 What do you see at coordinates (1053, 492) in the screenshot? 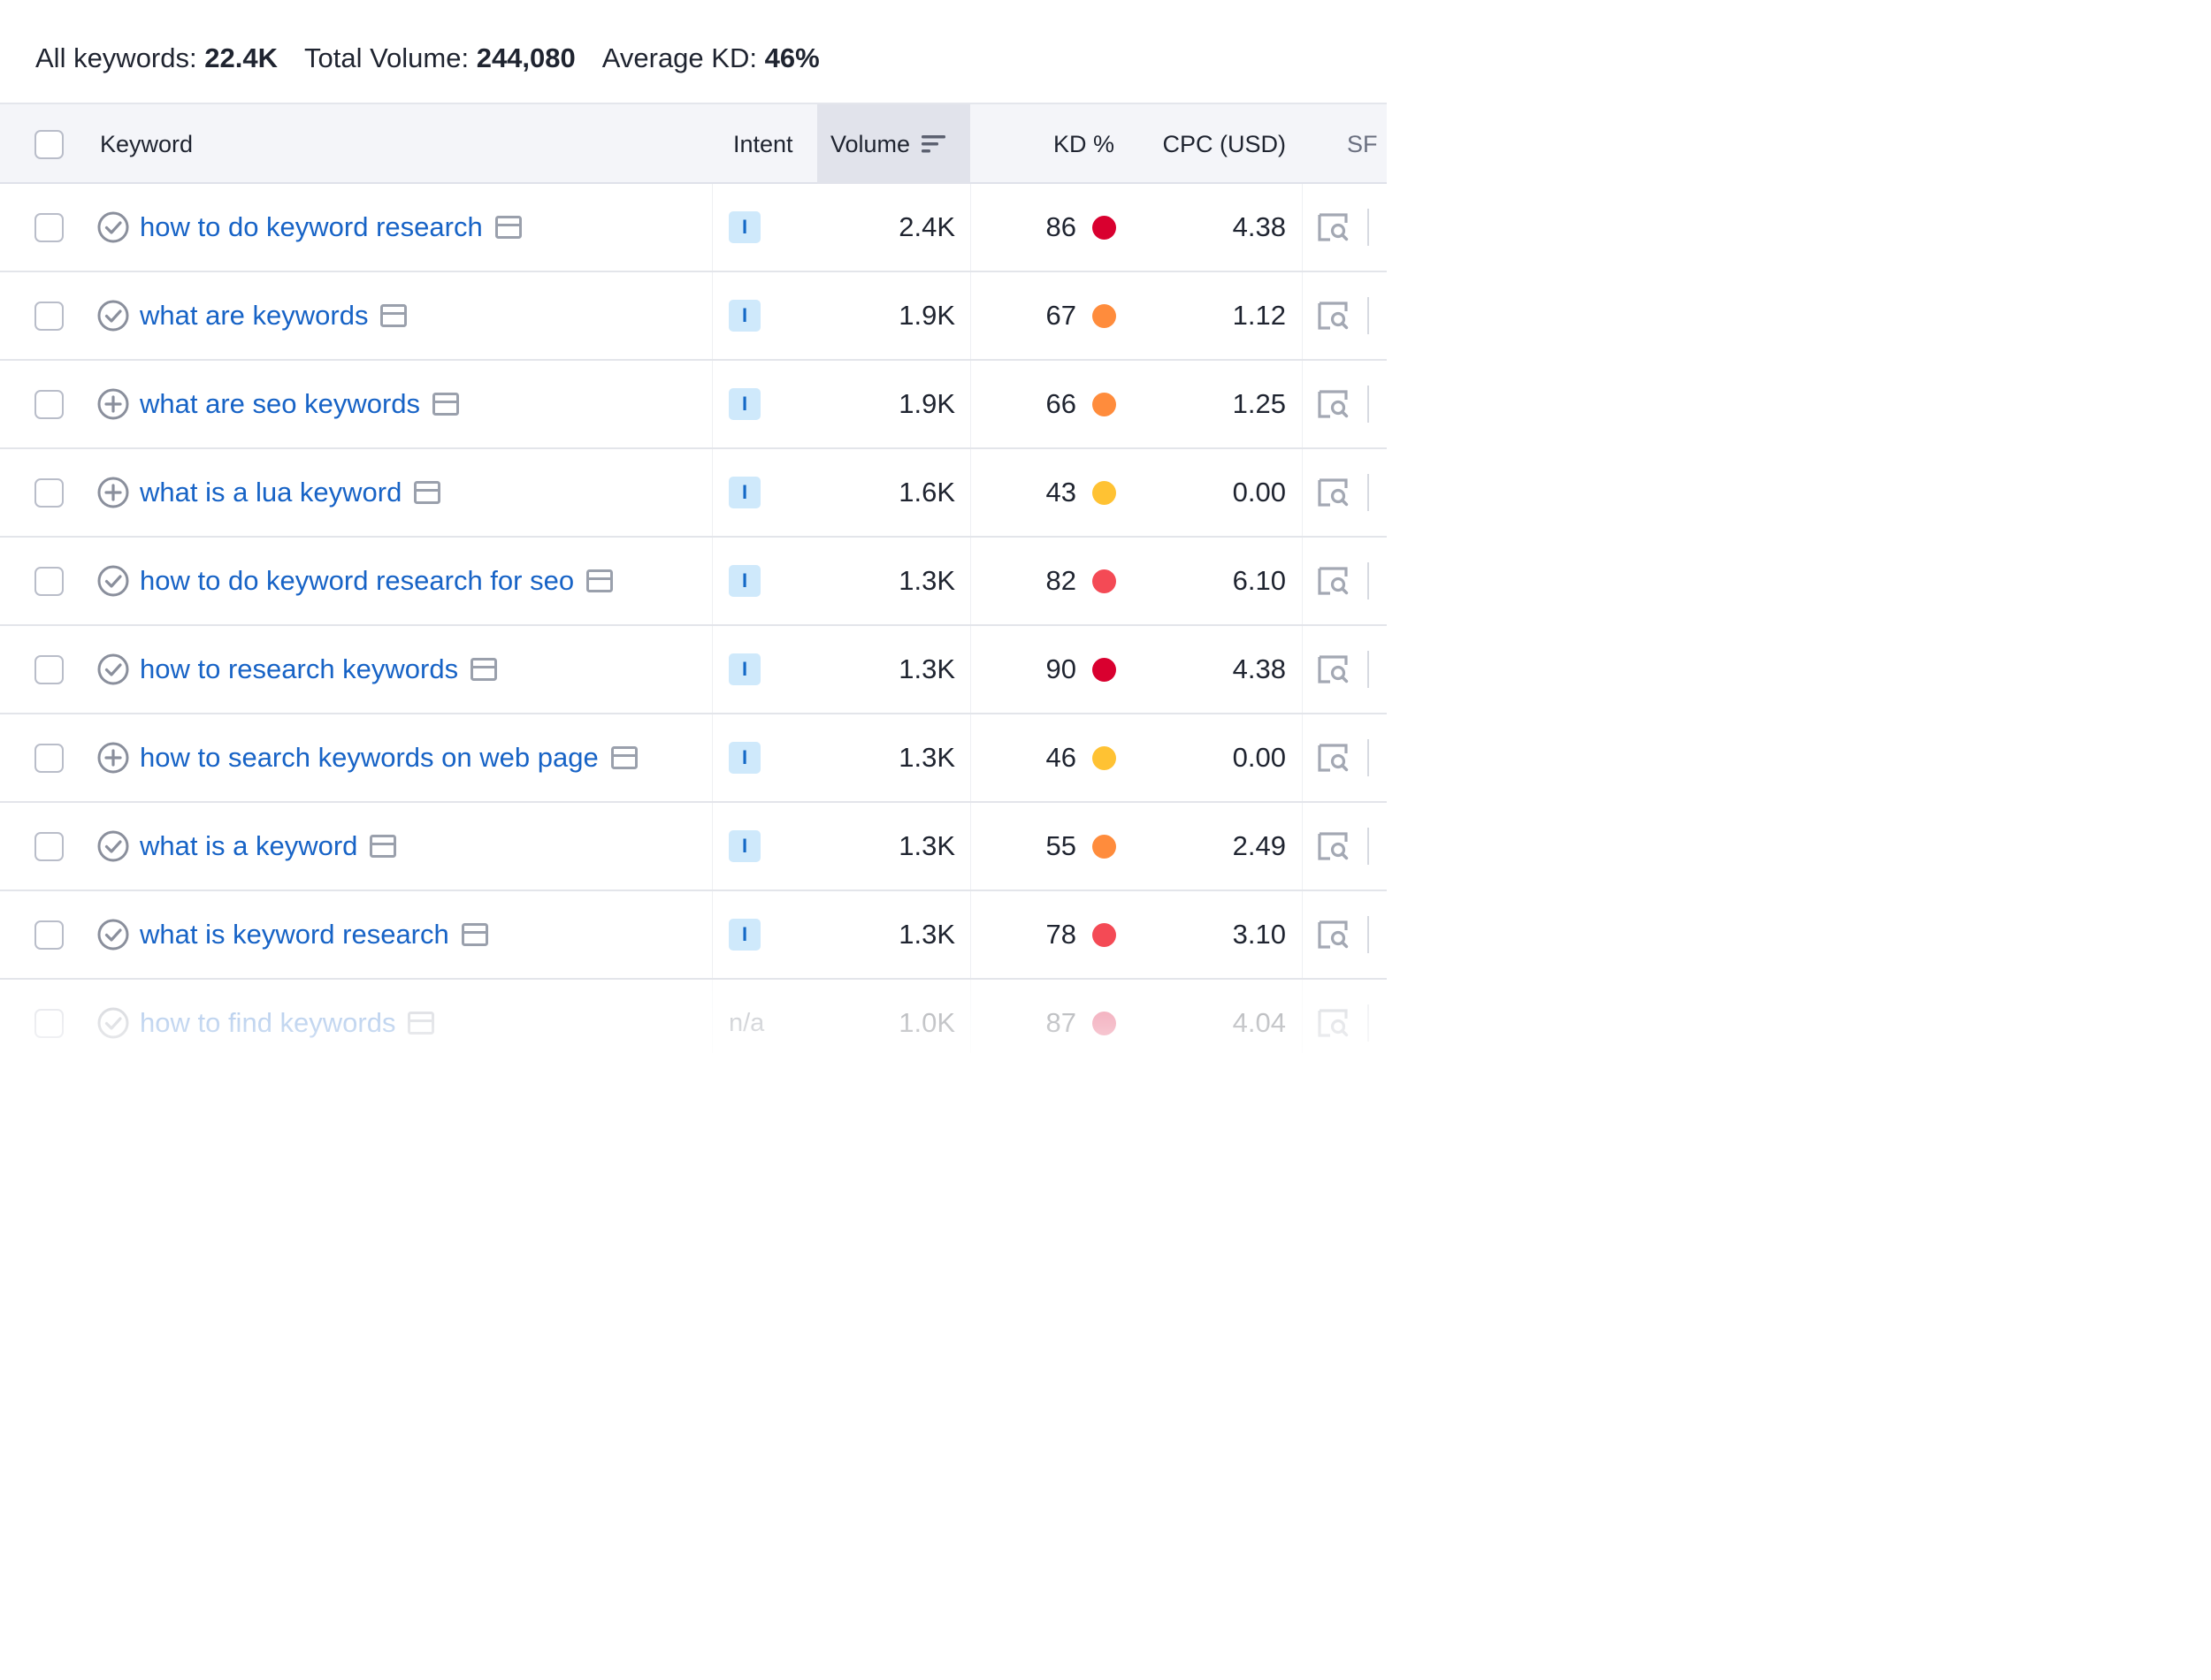
I see `kd-cell: 43` at bounding box center [1053, 492].